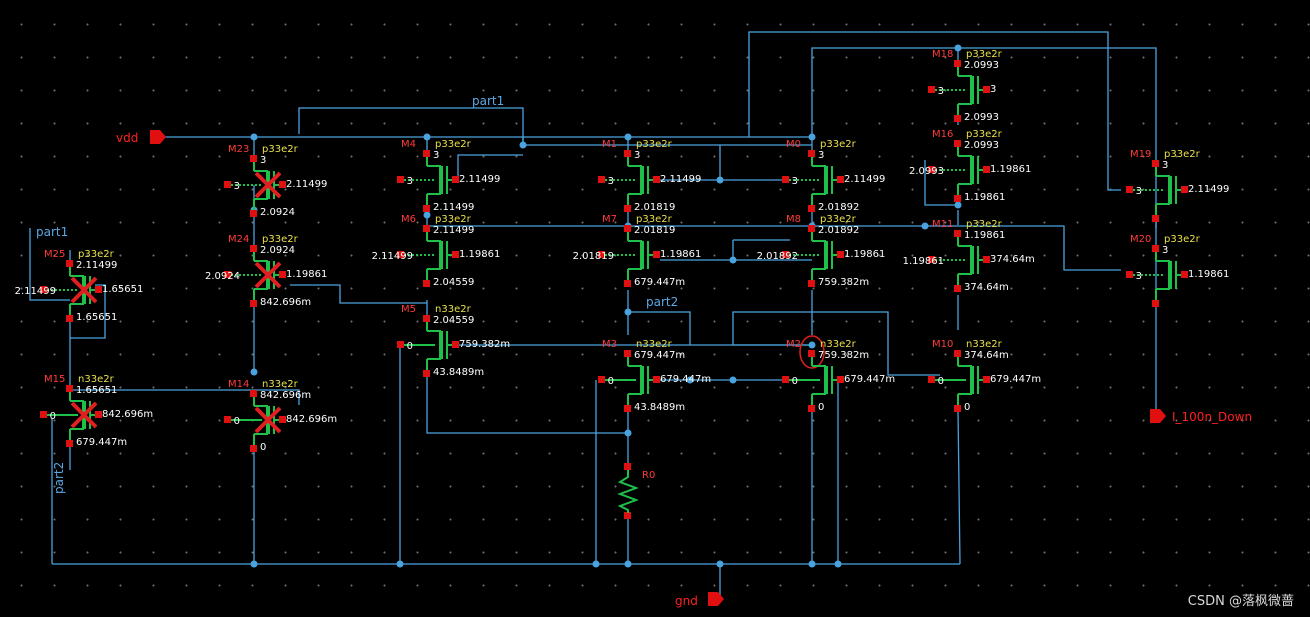  I want to click on transistor-id-m16: M16, so click(942, 134).